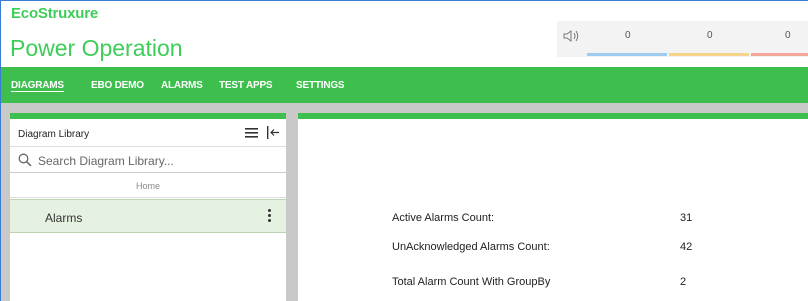 This screenshot has height=301, width=808. I want to click on active-alarms-label: Active Alarms Count:, so click(443, 218).